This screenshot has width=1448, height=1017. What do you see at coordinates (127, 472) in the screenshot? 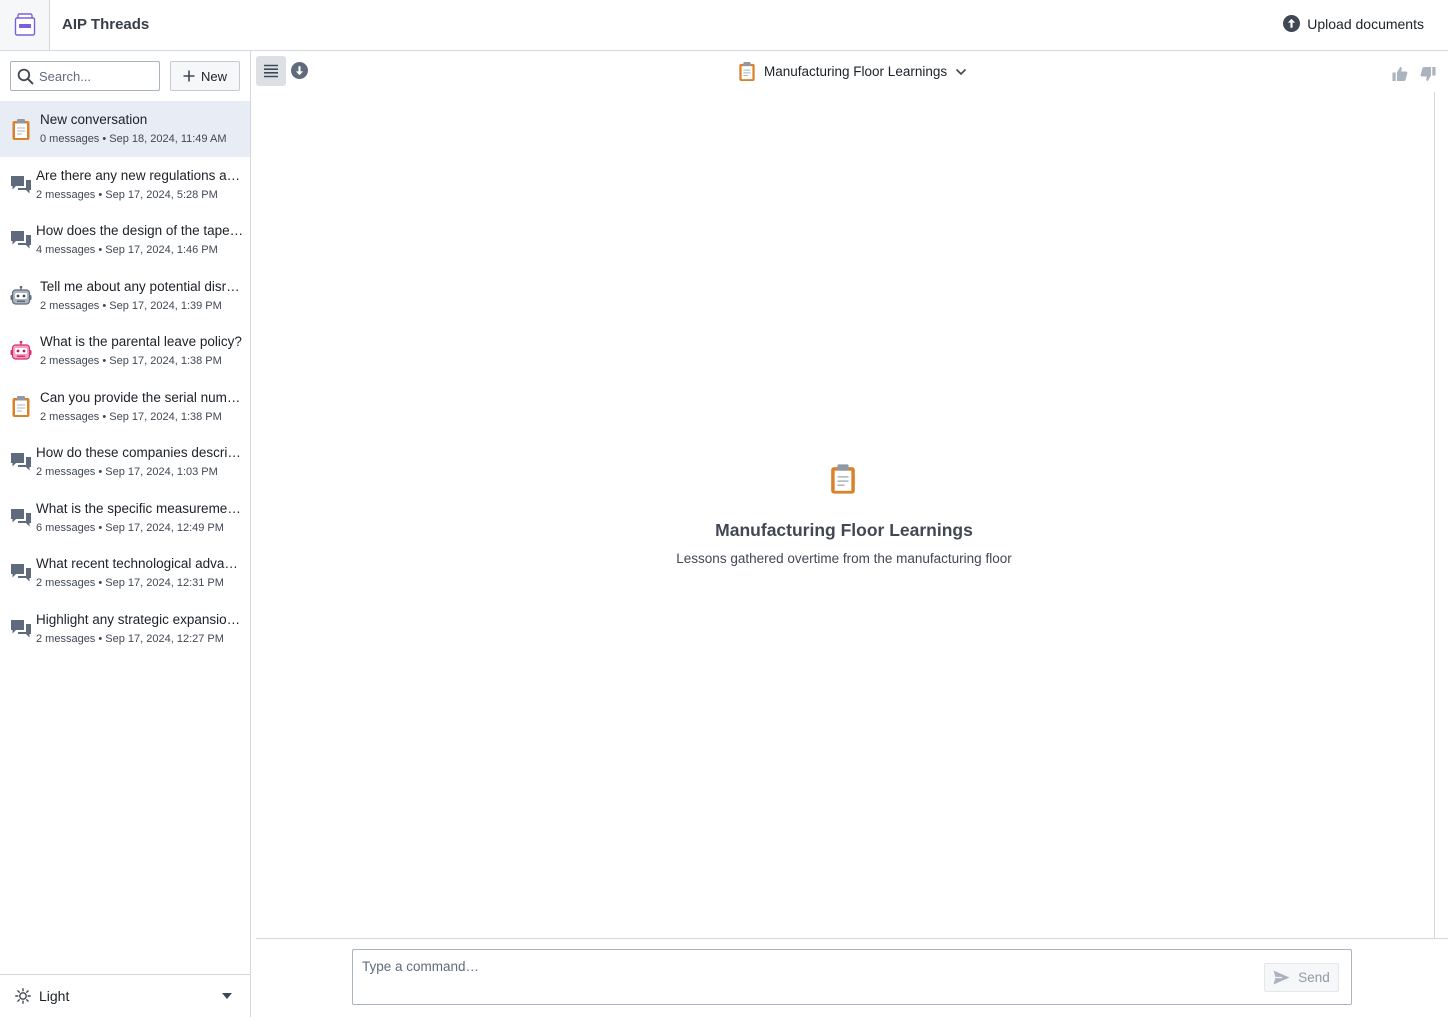
I see `thread-meta: 2 messages • Sep 17, 2024, 1:03 PM` at bounding box center [127, 472].